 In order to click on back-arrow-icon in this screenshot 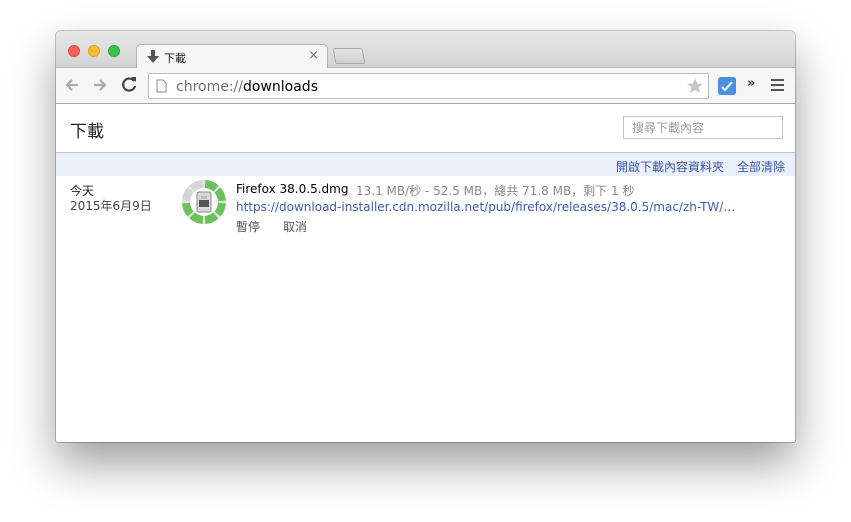, I will do `click(72, 85)`.